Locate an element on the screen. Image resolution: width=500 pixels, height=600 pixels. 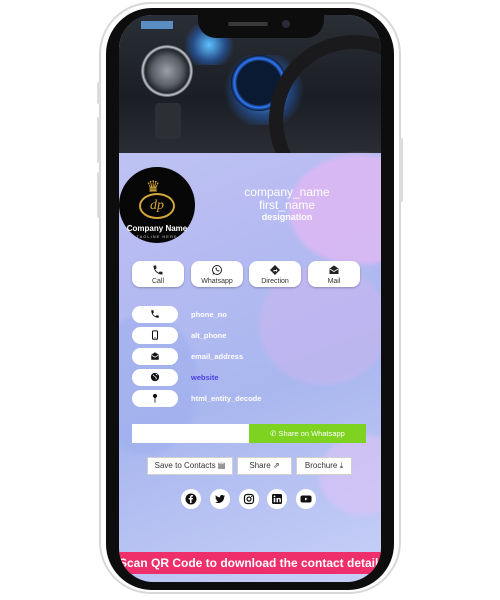
save-to-contacts-button: Save to Contacts ▤ is located at coordinates (190, 466).